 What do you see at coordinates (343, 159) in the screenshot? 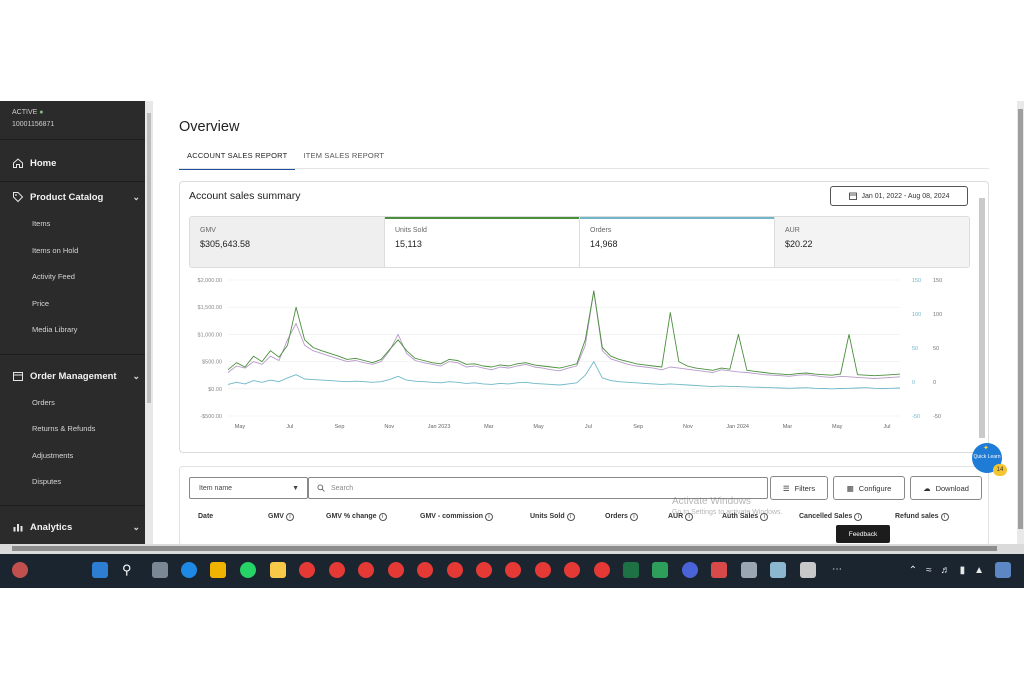
I see `tab-item-sales-report: ITEM SALES REPORT` at bounding box center [343, 159].